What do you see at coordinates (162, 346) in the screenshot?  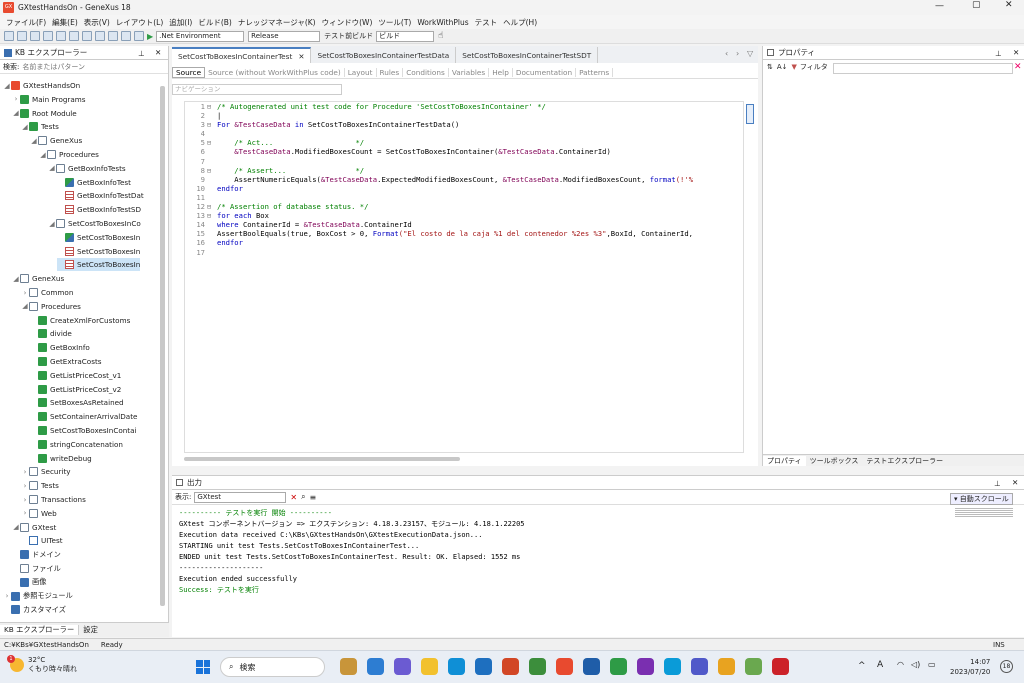 I see `tree-scrollbar` at bounding box center [162, 346].